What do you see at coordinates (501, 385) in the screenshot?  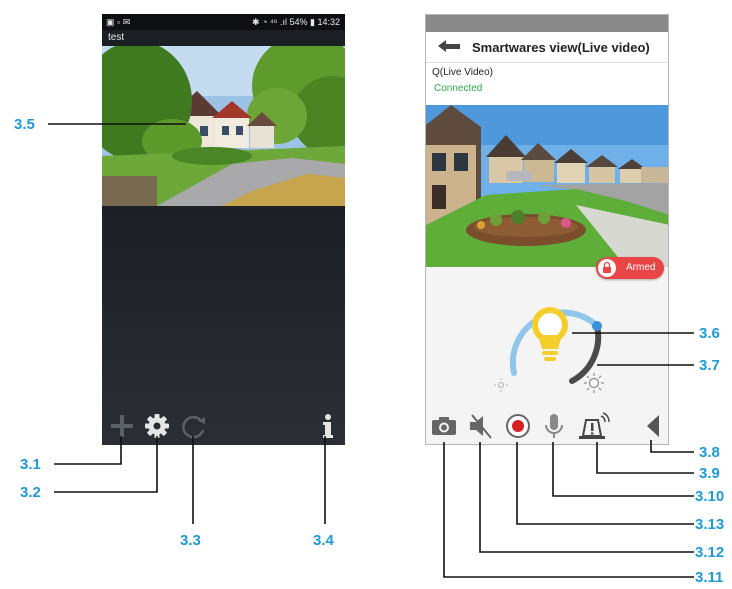 I see `dim-sun-icon` at bounding box center [501, 385].